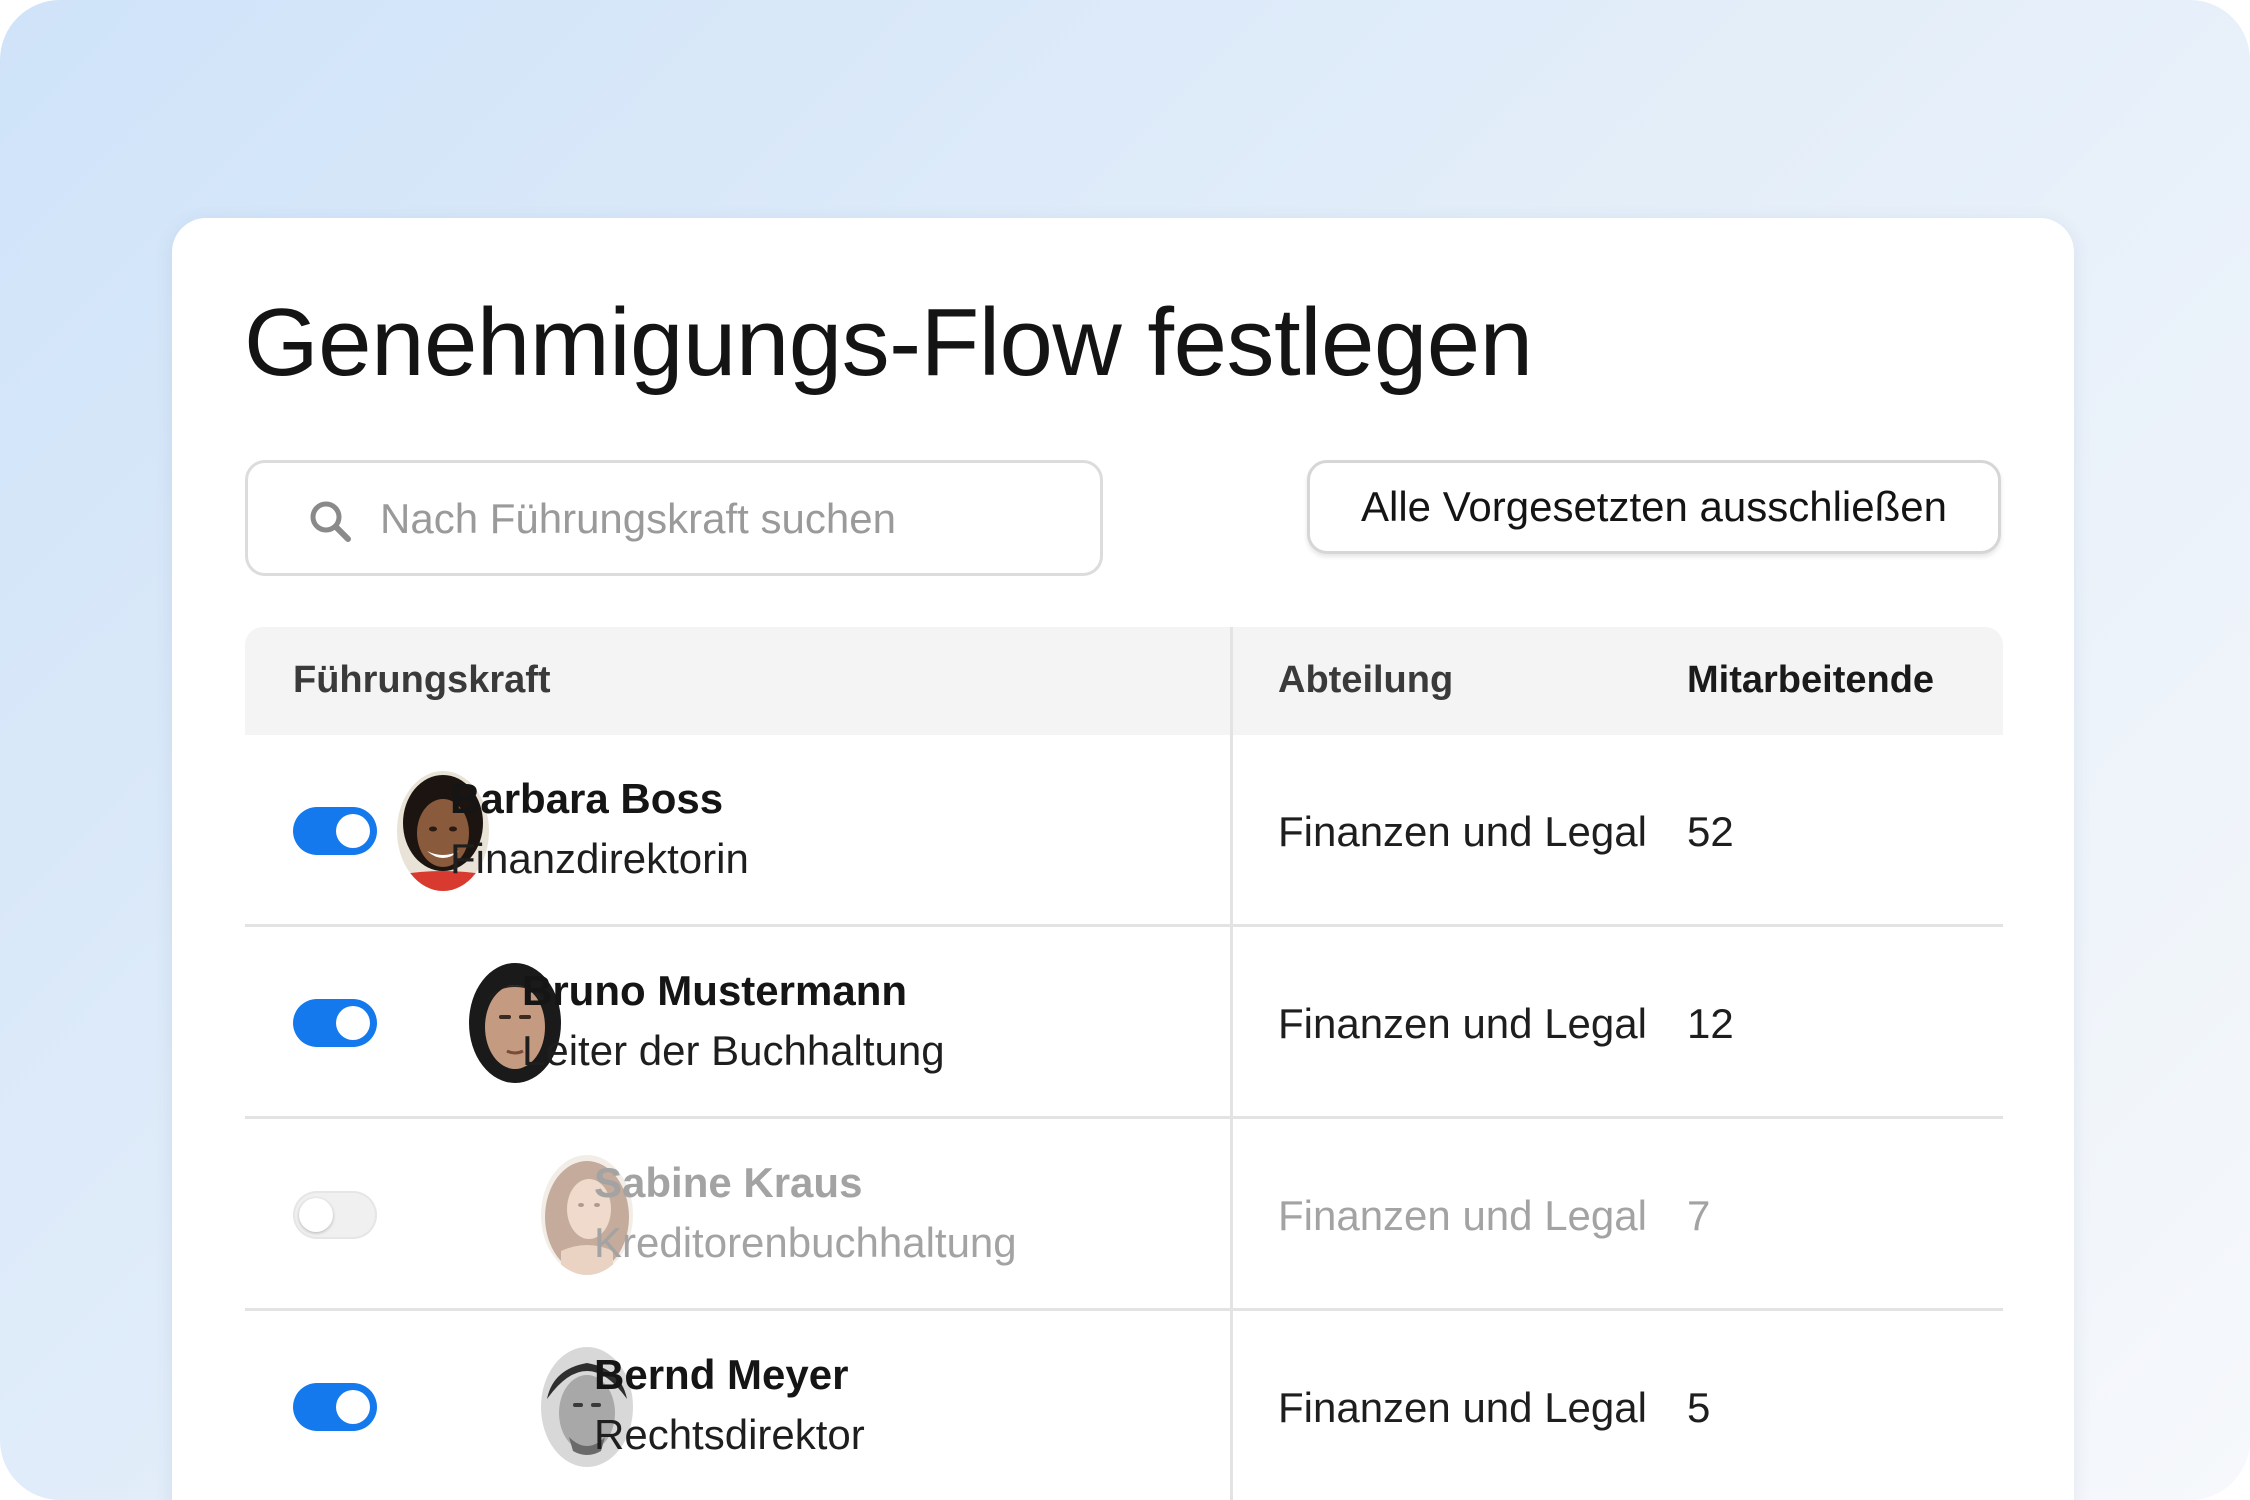 Image resolution: width=2250 pixels, height=1500 pixels. Describe the element at coordinates (1810, 680) in the screenshot. I see `column-header-employees: Mitarbeitende` at that location.